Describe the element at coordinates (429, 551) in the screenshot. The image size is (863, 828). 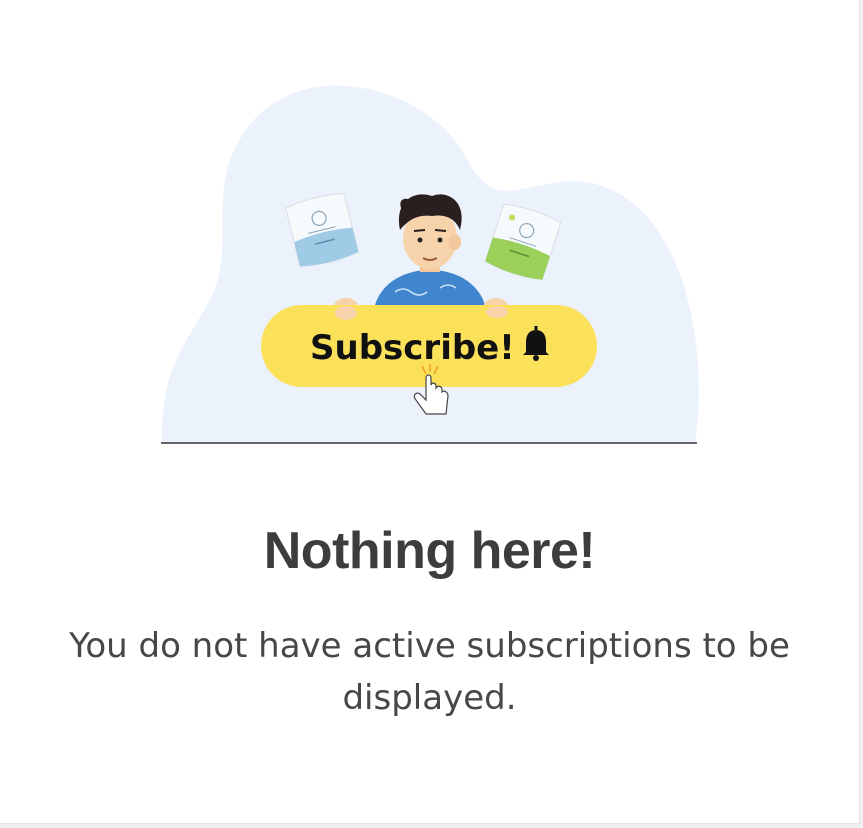
I see `empty-state-title: Nothing here!` at that location.